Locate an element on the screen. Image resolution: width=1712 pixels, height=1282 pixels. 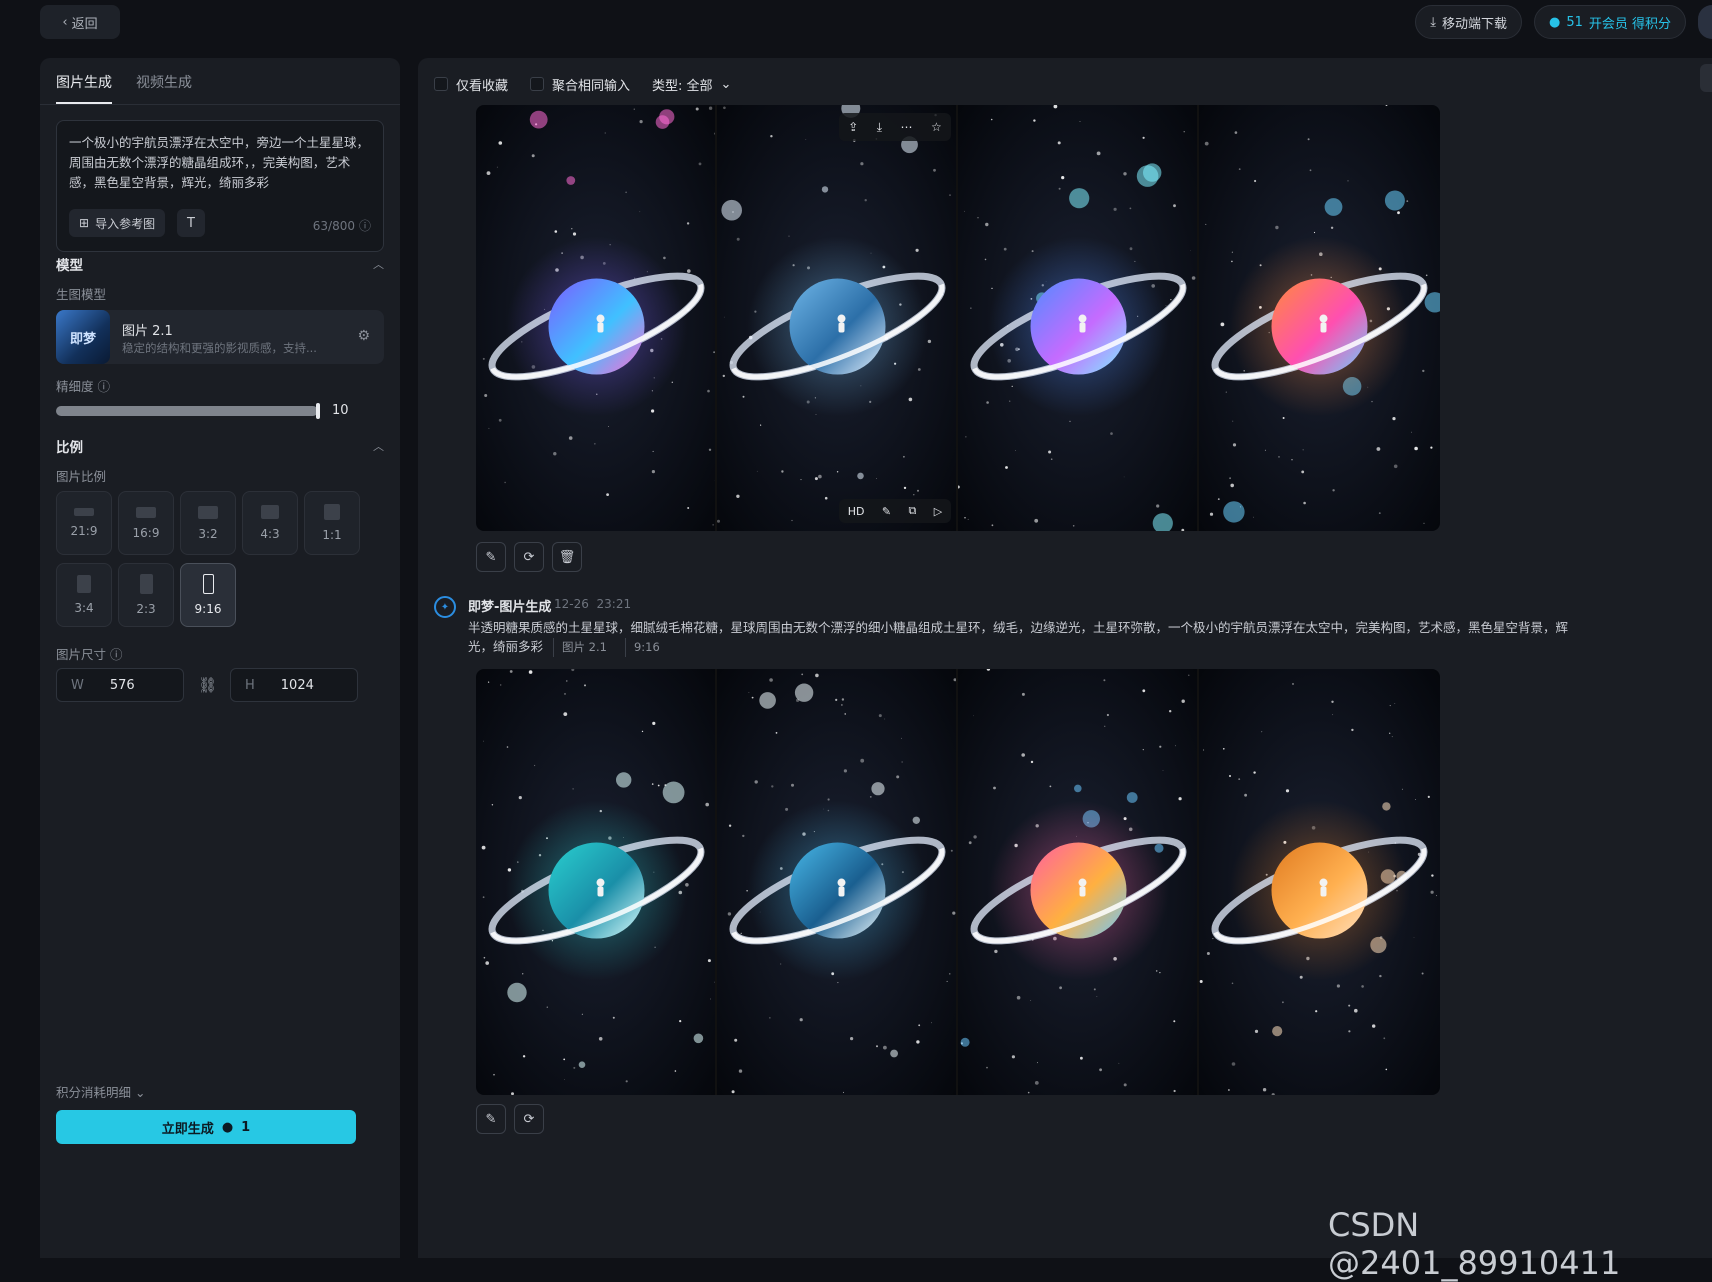
ratio-label: 9:16 is located at coordinates (208, 609).